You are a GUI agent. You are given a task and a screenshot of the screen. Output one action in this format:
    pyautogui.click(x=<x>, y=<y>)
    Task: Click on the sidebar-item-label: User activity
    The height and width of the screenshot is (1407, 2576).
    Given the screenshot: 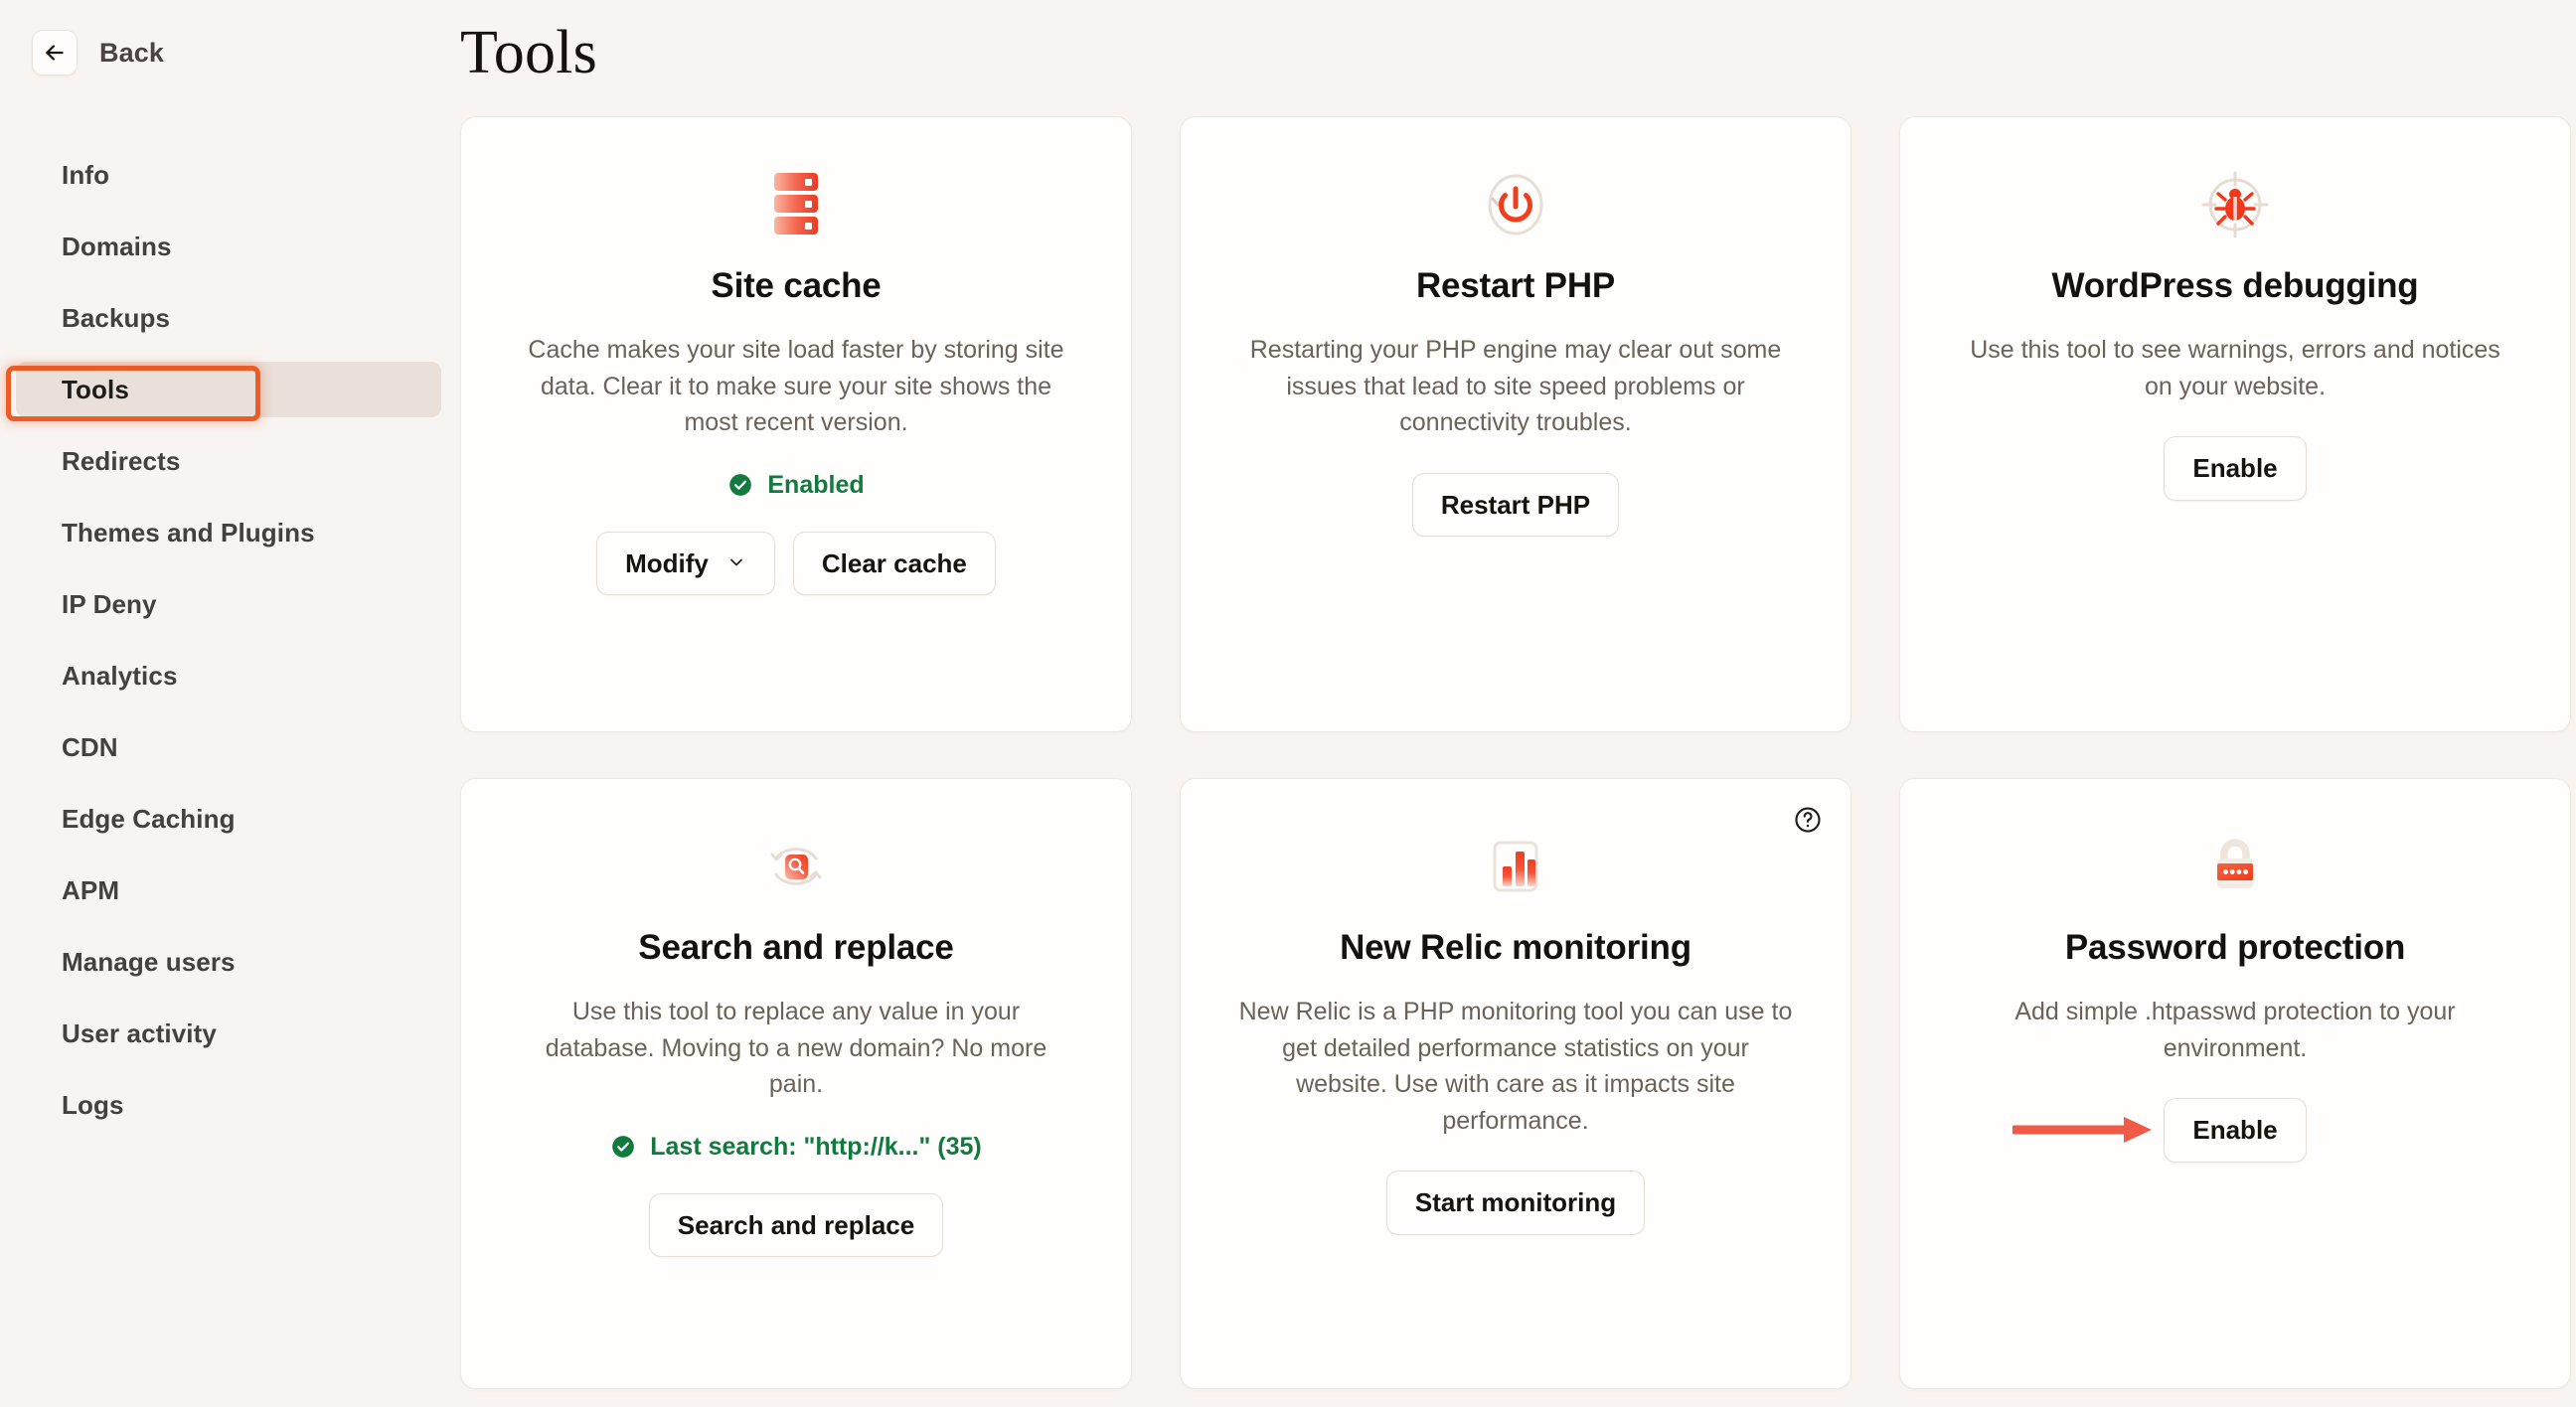 What is the action you would take?
    pyautogui.click(x=139, y=1033)
    